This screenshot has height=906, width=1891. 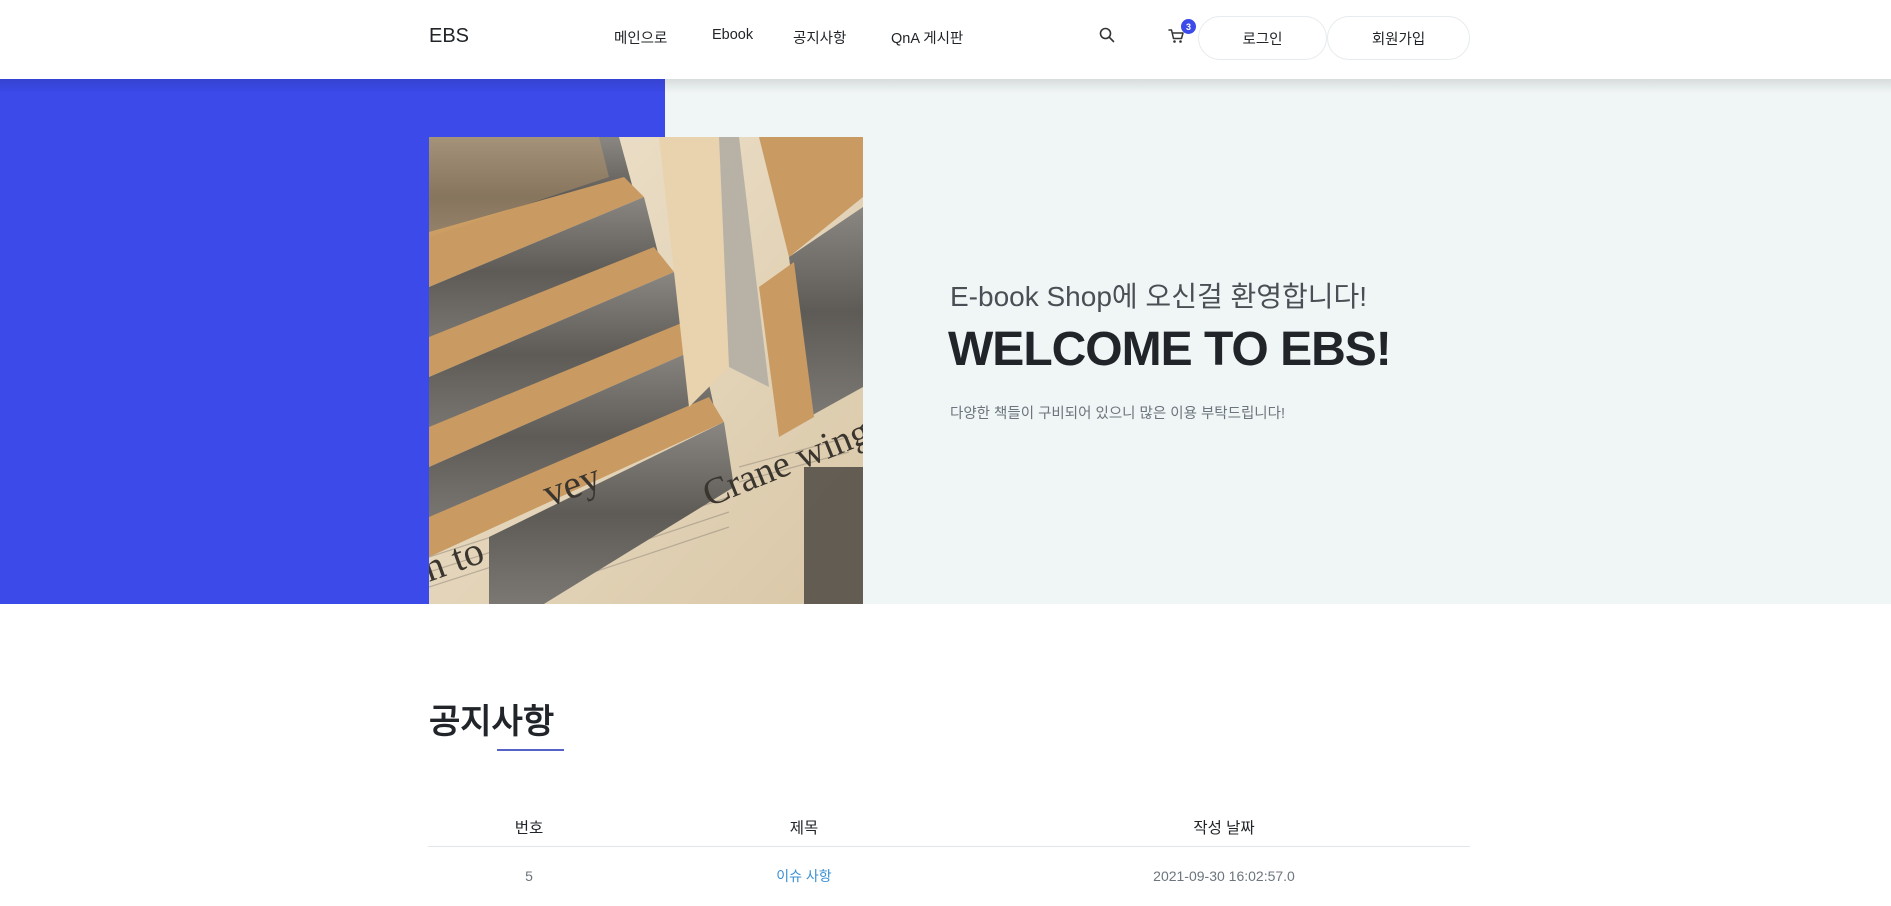 What do you see at coordinates (1224, 827) in the screenshot?
I see `column-header-date: 작성 날짜` at bounding box center [1224, 827].